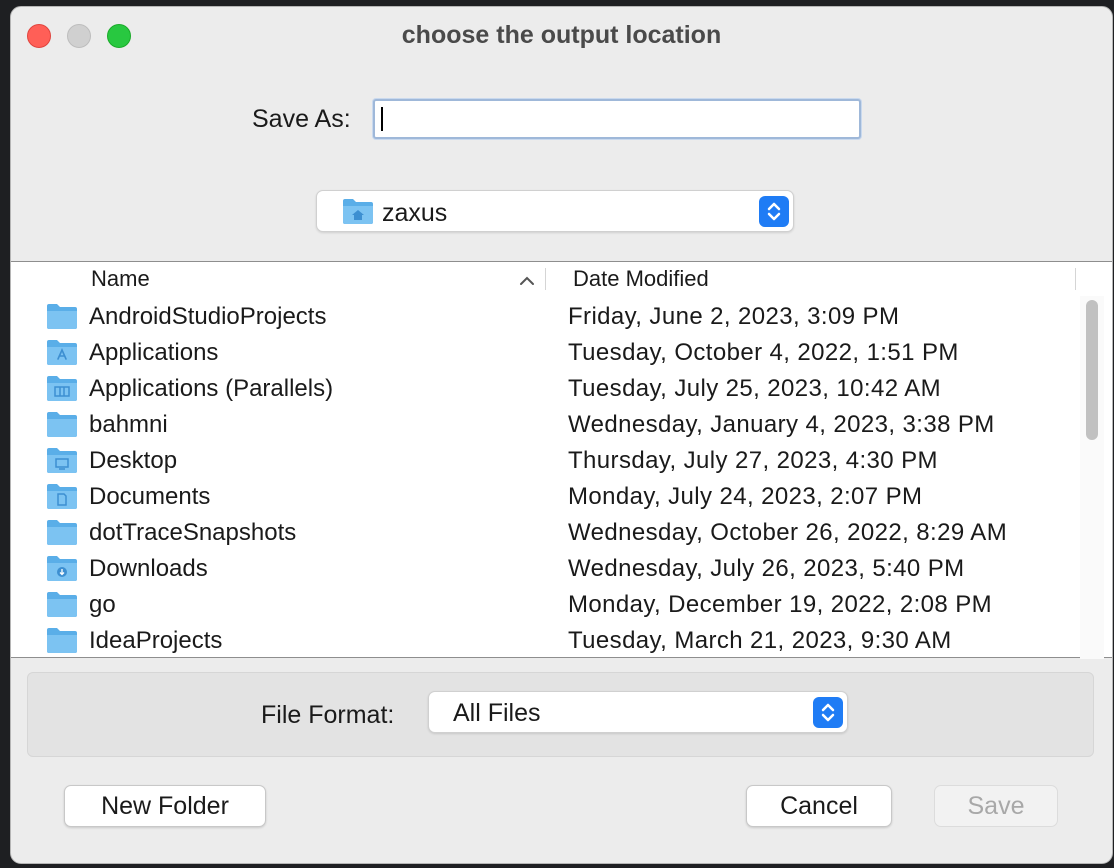 This screenshot has height=868, width=1114. What do you see at coordinates (133, 460) in the screenshot?
I see `file-name: Desktop` at bounding box center [133, 460].